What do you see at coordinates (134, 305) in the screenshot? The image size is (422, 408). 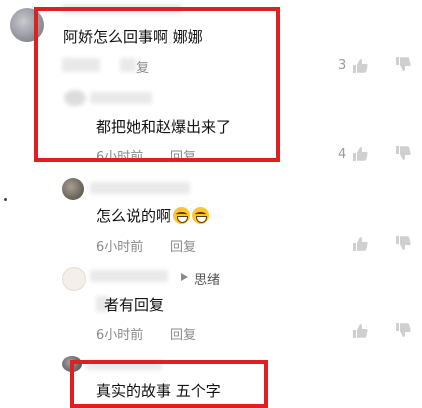 I see `comment-text: 者有回复` at bounding box center [134, 305].